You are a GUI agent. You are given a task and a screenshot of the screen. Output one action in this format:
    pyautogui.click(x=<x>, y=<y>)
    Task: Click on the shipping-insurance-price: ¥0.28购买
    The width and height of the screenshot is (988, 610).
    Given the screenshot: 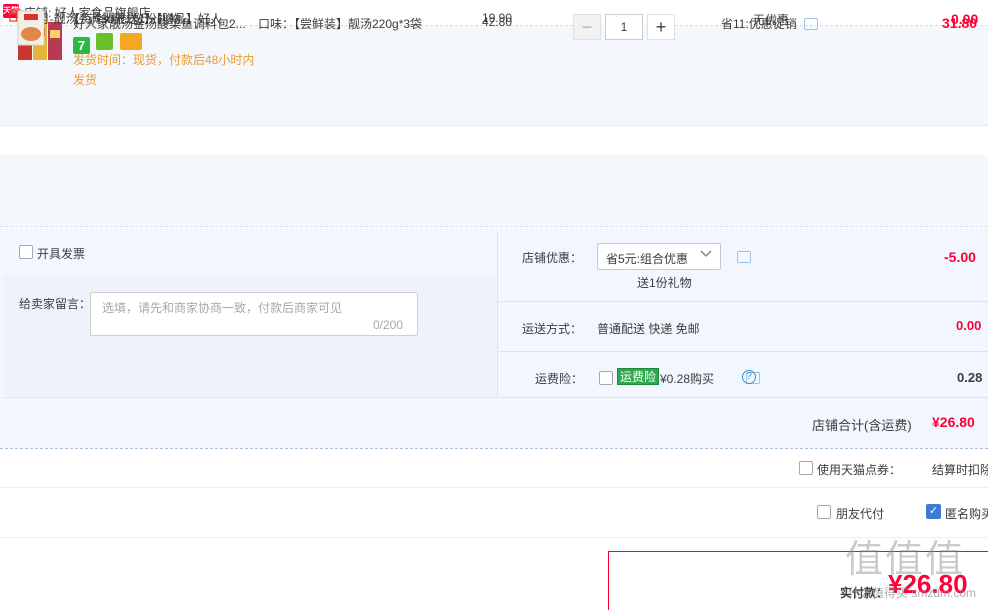 What is the action you would take?
    pyautogui.click(x=687, y=379)
    